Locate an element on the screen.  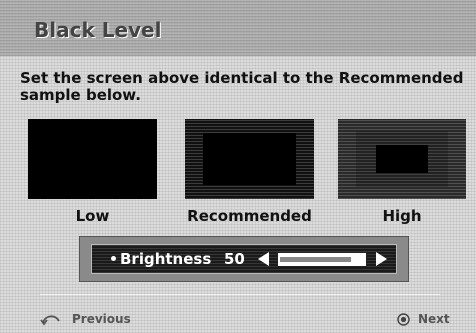
return-icon is located at coordinates (50, 320).